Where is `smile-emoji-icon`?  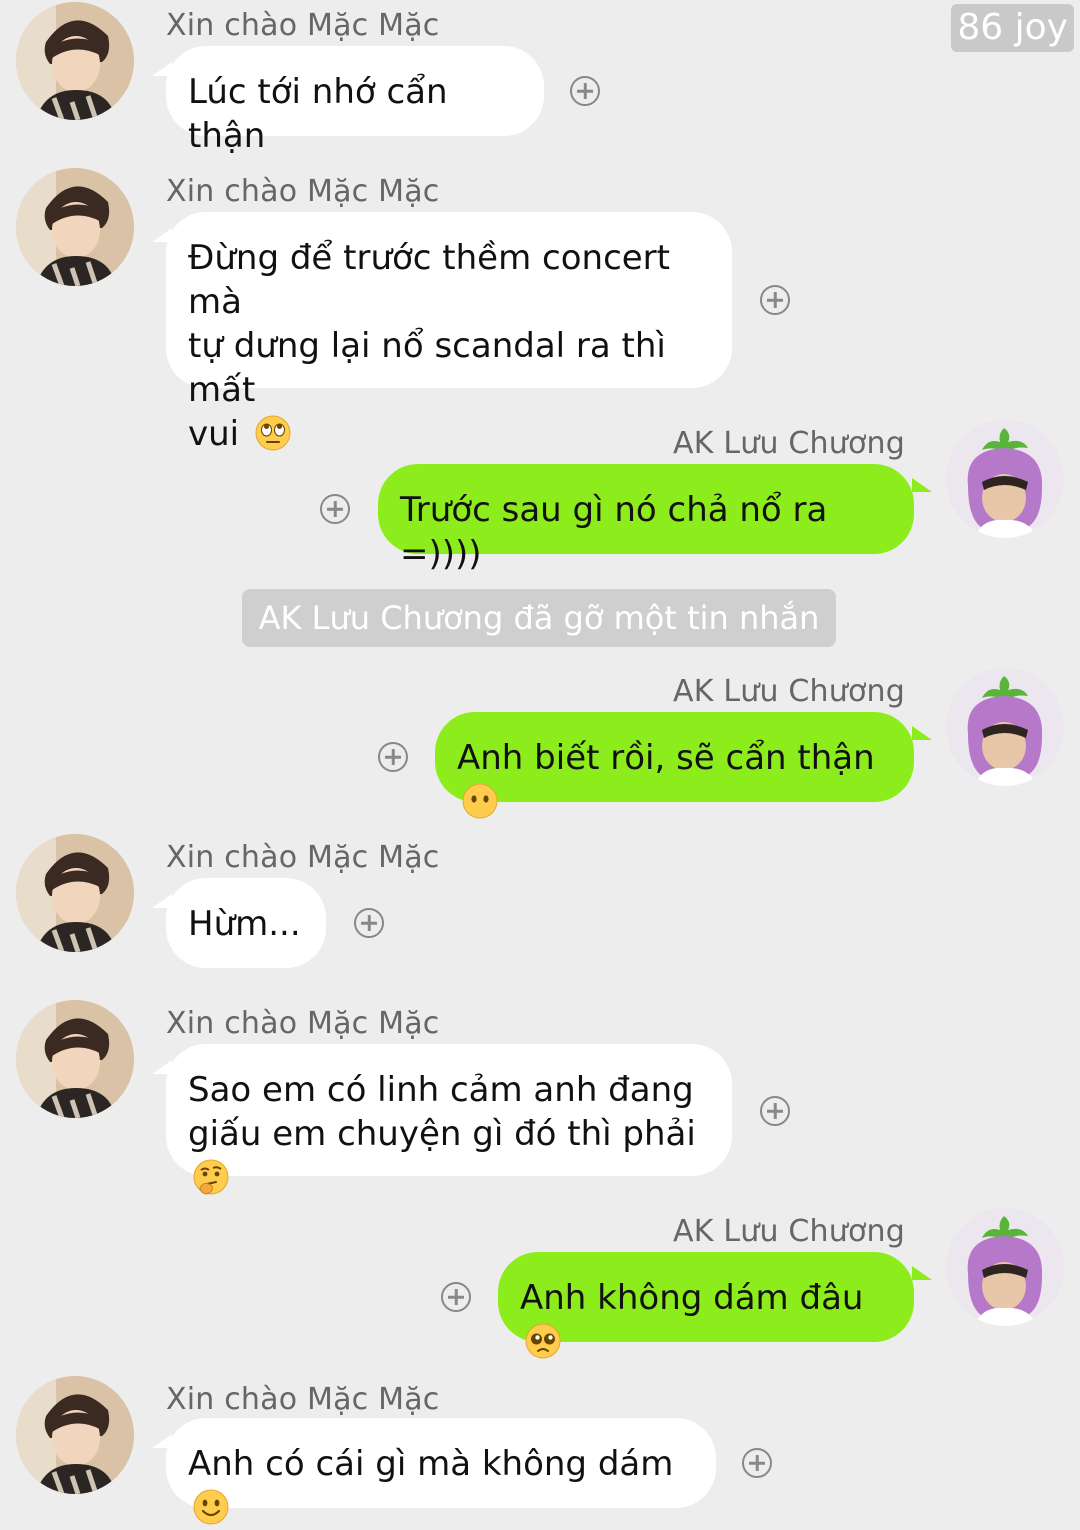 smile-emoji-icon is located at coordinates (211, 1507).